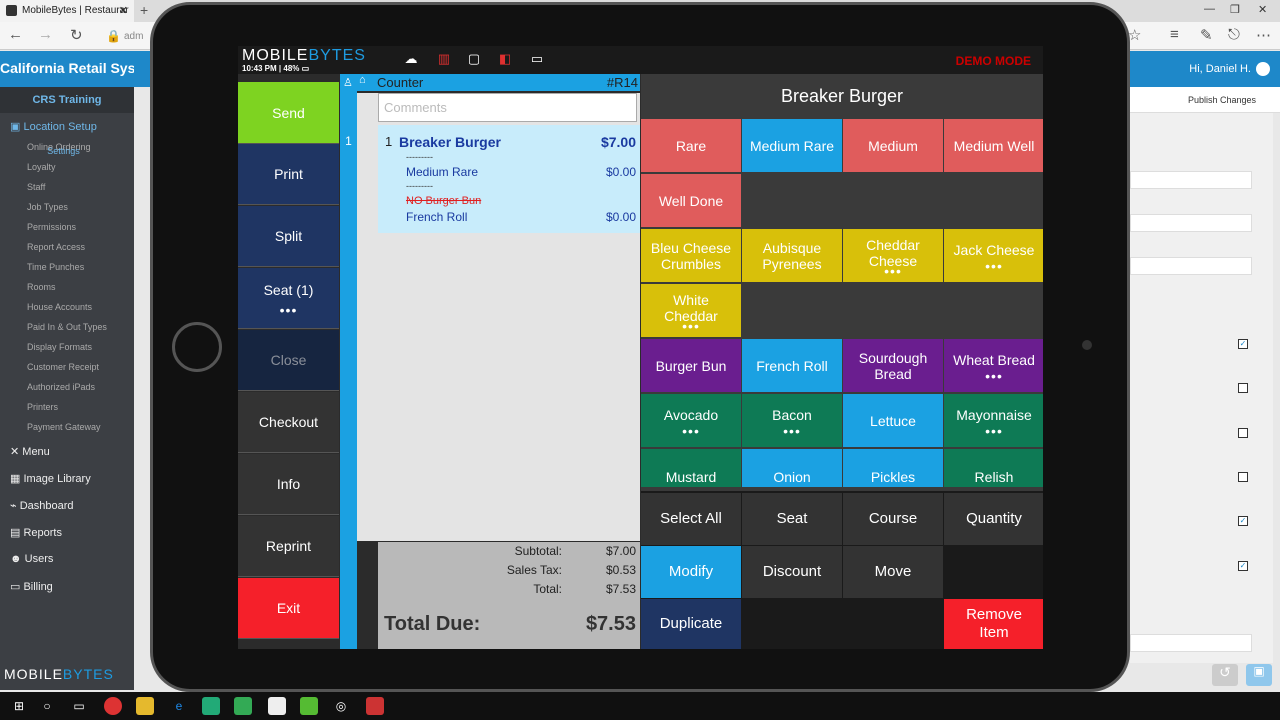 This screenshot has height=720, width=1280. What do you see at coordinates (288, 360) in the screenshot?
I see `close-button: Close` at bounding box center [288, 360].